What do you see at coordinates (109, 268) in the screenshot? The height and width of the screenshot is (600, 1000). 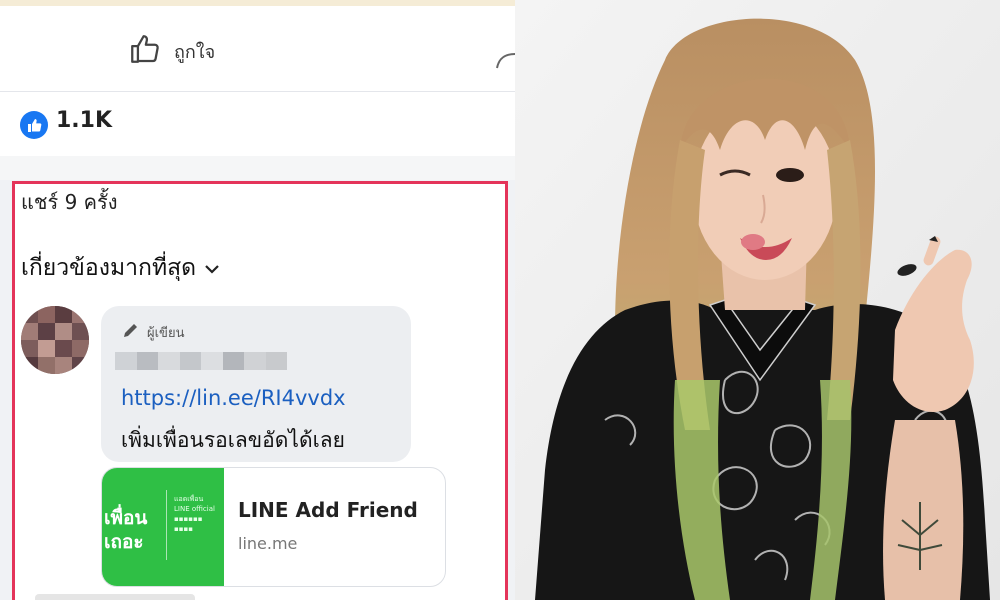 I see `sort-label: เกี่ยวข้องมากที่สุด` at bounding box center [109, 268].